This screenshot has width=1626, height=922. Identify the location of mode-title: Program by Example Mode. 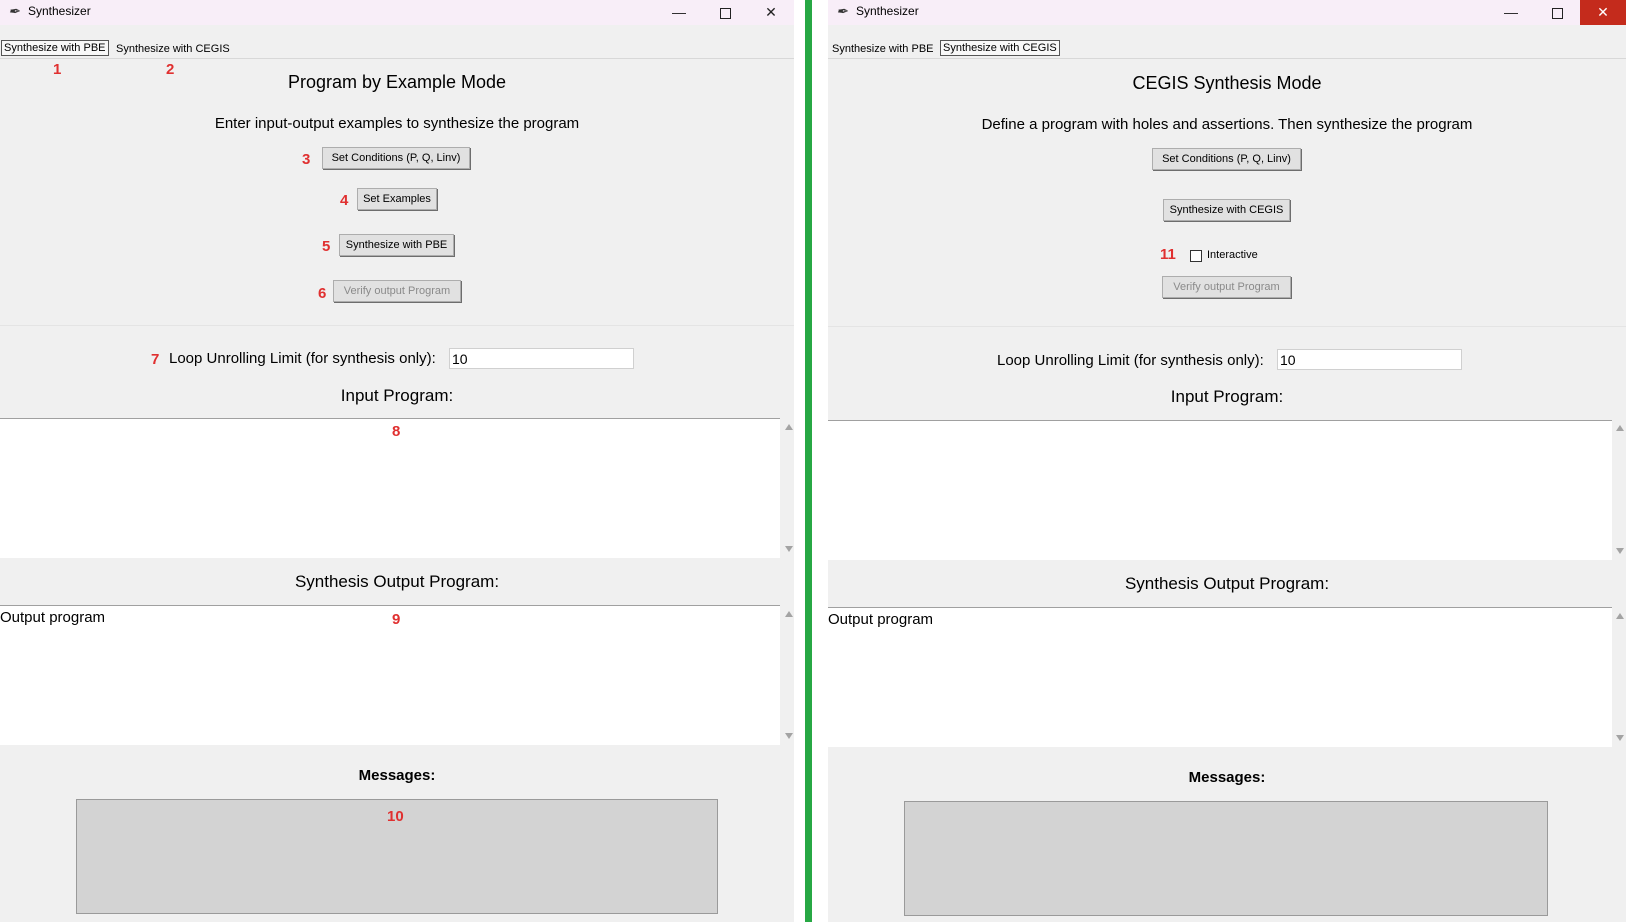
(397, 82).